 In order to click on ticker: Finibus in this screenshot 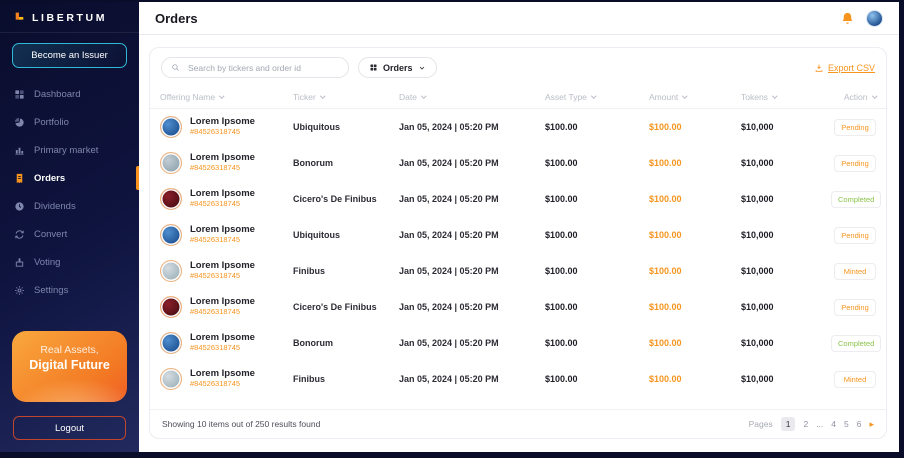, I will do `click(309, 271)`.